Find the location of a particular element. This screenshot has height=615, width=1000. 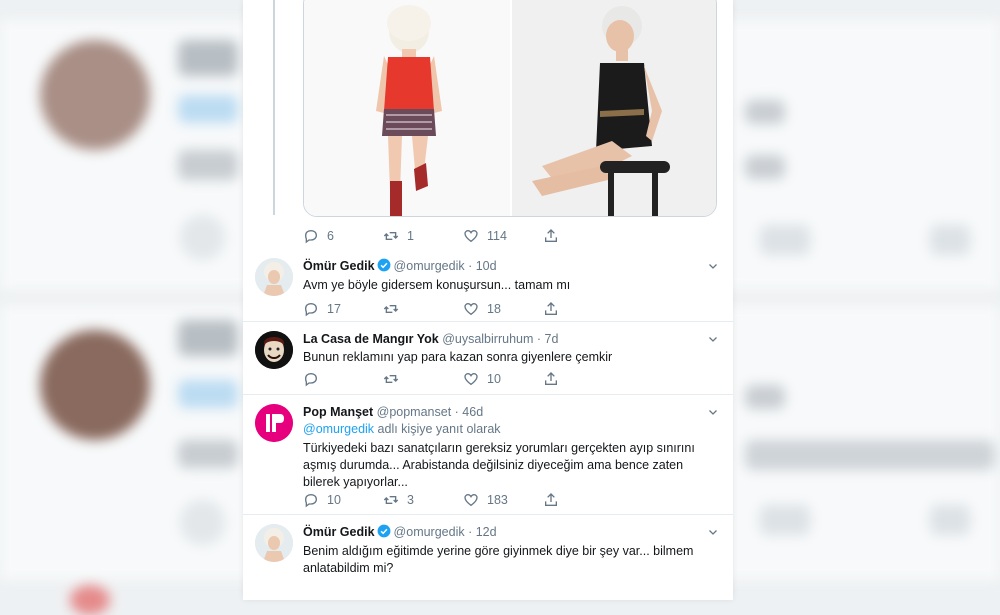

handle: @popmanset is located at coordinates (414, 412).